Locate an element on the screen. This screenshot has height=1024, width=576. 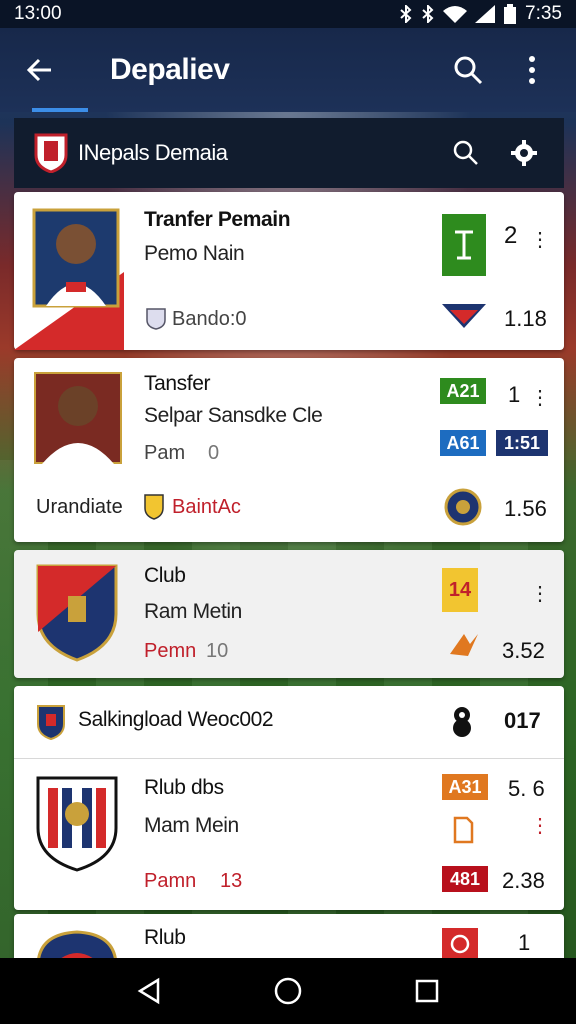
status-bar: 13:00 7:35 is located at coordinates (288, 14).